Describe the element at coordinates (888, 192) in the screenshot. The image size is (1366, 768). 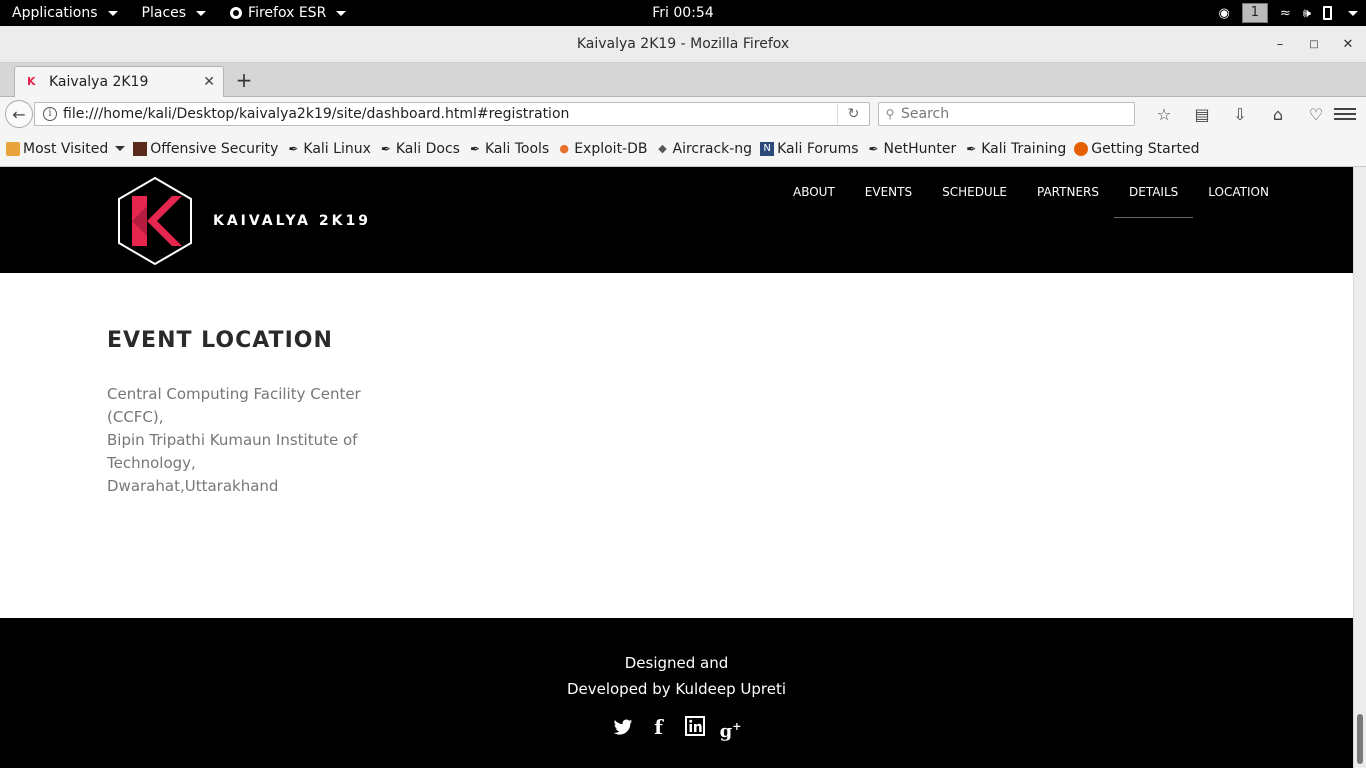
I see `nav-events: EVENTS` at that location.